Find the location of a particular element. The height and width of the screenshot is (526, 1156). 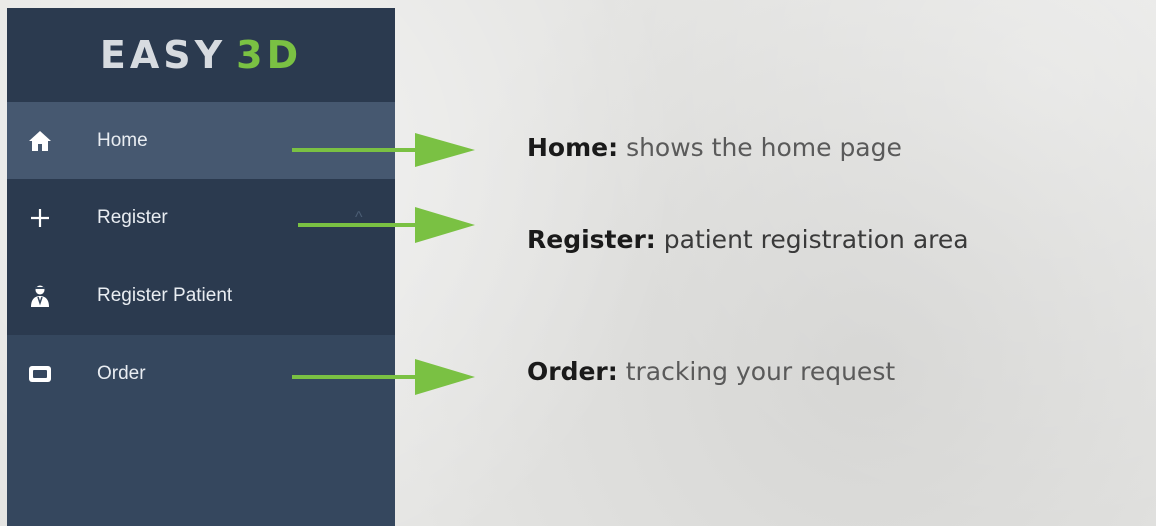

arrow-register is located at coordinates (386, 225).